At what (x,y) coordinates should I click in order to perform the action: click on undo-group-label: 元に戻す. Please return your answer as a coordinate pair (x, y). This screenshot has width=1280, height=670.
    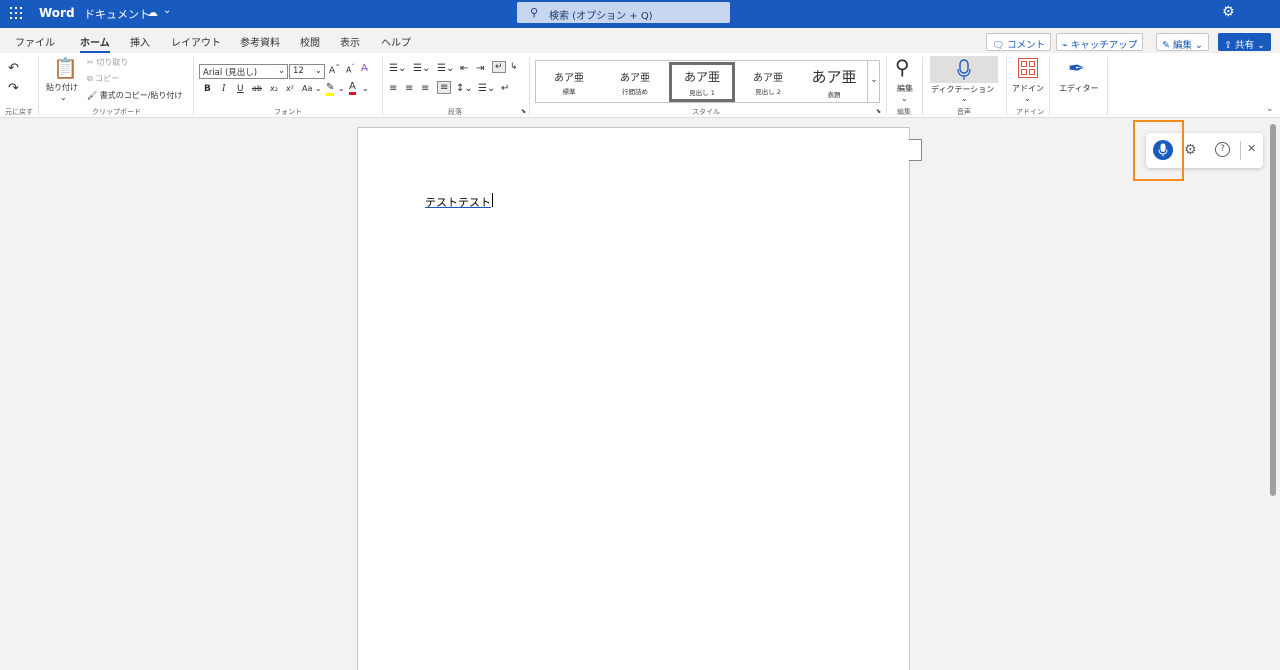
    Looking at the image, I should click on (19, 112).